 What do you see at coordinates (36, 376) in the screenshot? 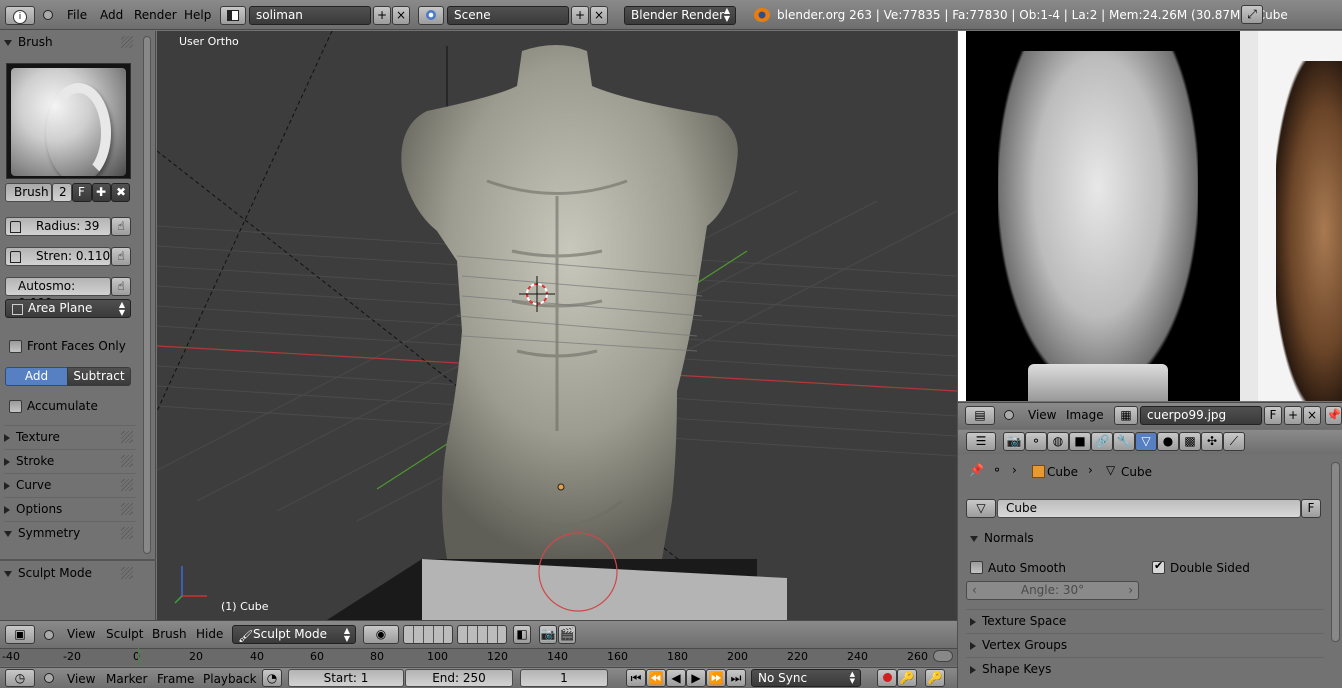
I see `add-stroke-button: Add` at bounding box center [36, 376].